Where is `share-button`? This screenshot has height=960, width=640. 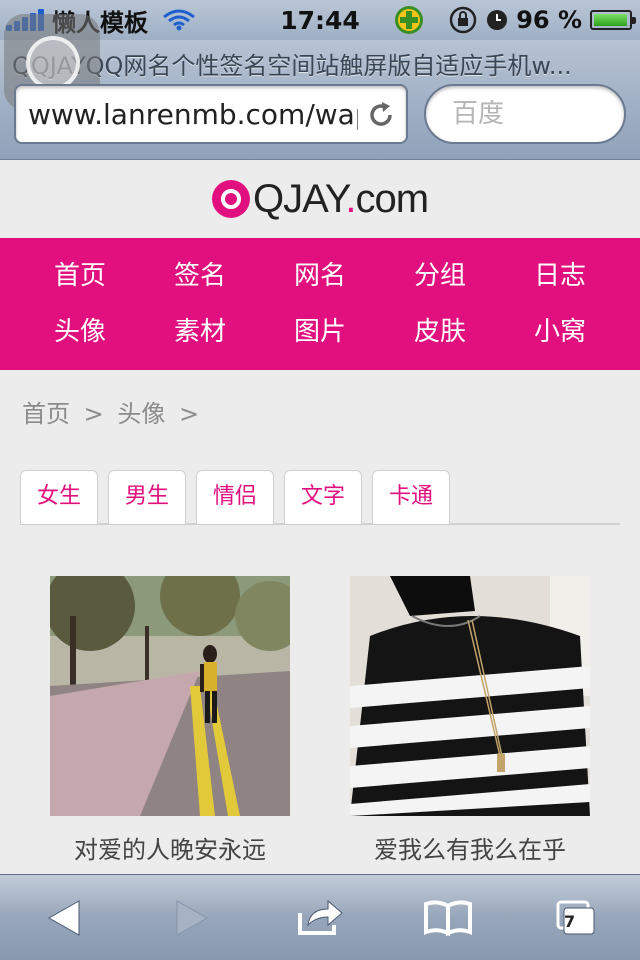 share-button is located at coordinates (320, 918).